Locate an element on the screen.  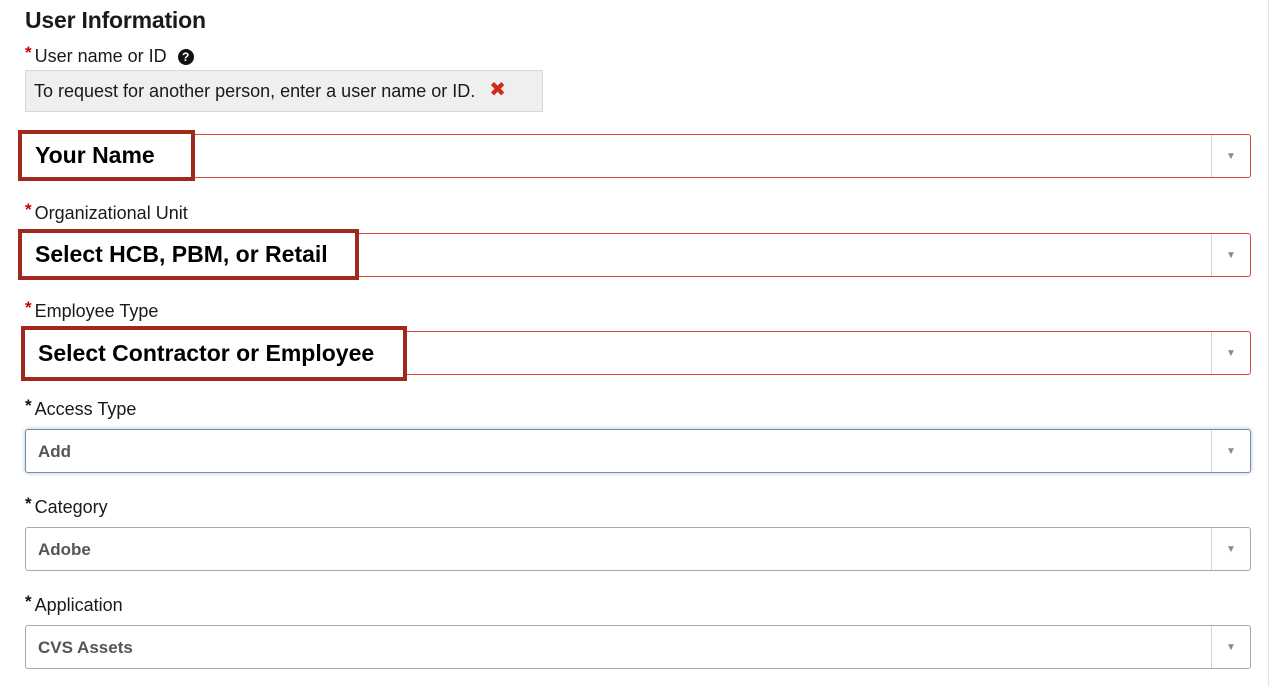
category-select: Adobe ▼ is located at coordinates (638, 549).